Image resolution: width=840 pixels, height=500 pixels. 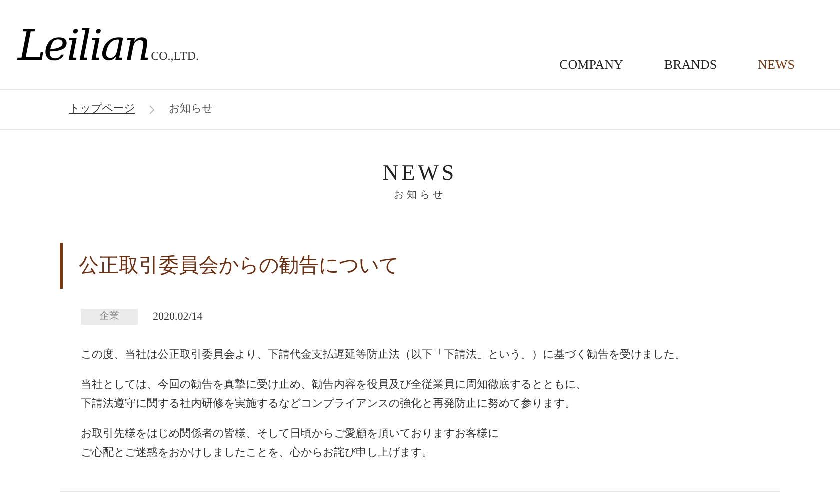 I want to click on breadcrumb-link: トップページ, so click(x=102, y=109).